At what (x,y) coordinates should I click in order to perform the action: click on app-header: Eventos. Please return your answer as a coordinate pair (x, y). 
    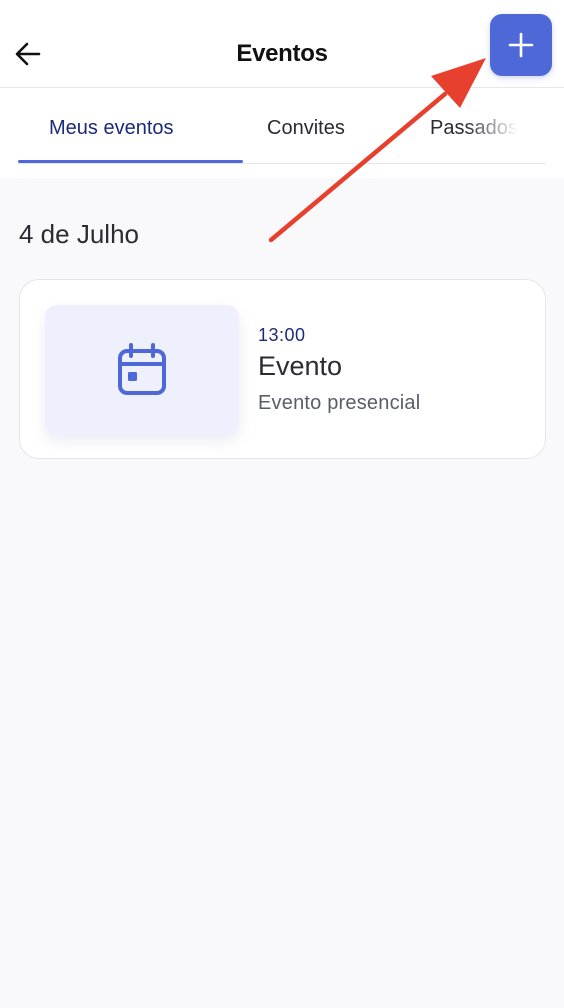
    Looking at the image, I should click on (282, 44).